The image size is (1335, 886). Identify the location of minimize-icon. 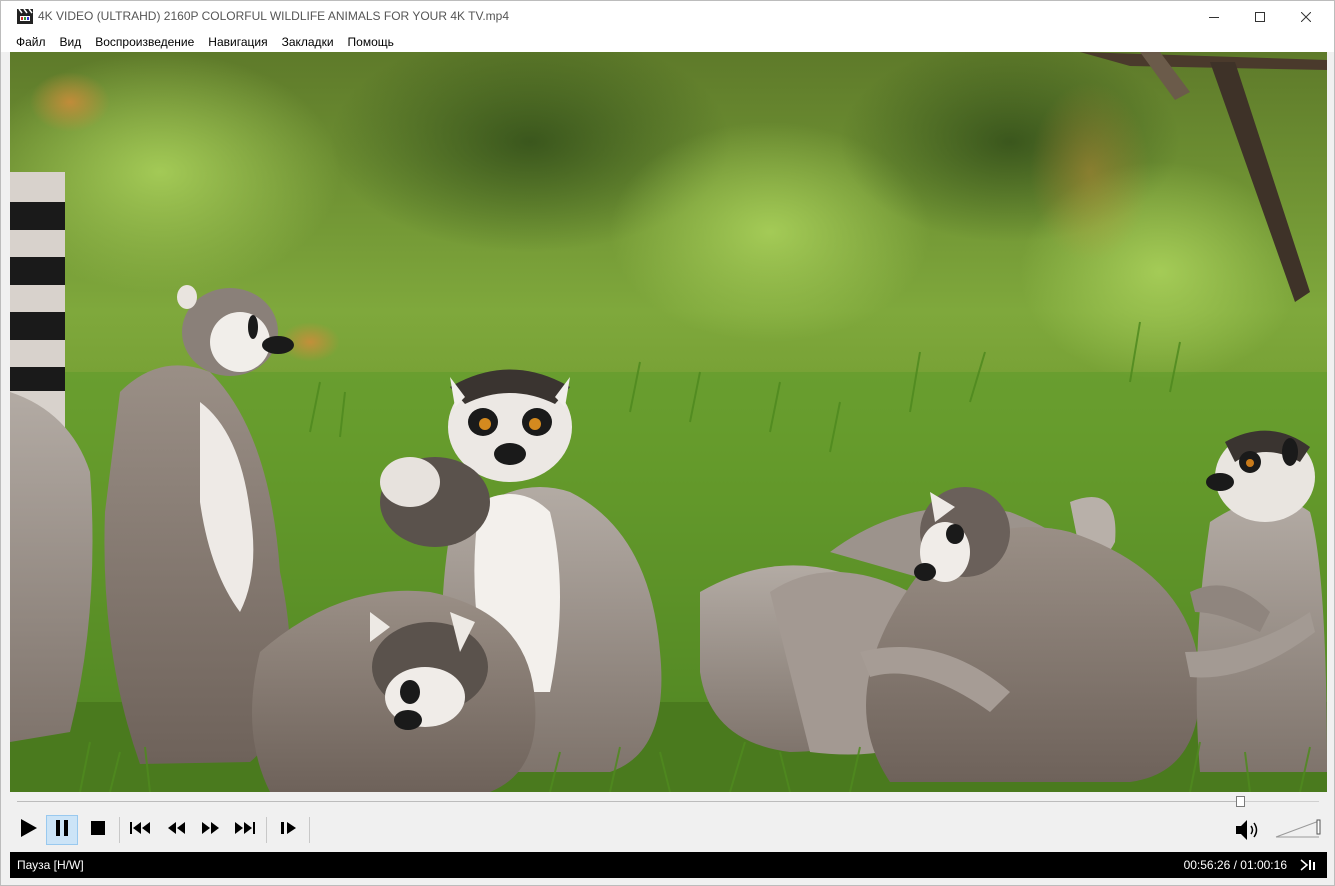
(1214, 17).